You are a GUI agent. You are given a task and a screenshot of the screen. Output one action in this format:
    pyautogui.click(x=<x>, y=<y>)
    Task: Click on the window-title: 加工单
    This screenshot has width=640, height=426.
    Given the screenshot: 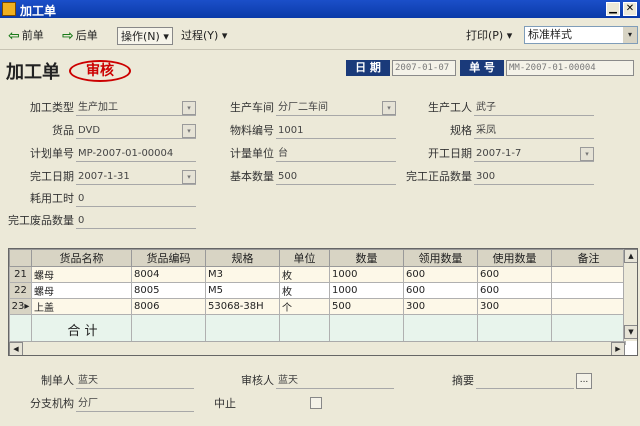 What is the action you would take?
    pyautogui.click(x=38, y=11)
    